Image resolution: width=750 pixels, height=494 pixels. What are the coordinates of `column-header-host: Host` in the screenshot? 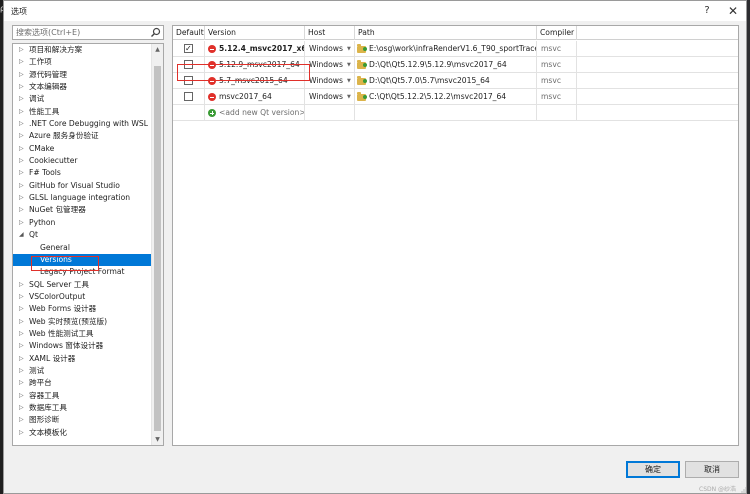 It's located at (330, 33).